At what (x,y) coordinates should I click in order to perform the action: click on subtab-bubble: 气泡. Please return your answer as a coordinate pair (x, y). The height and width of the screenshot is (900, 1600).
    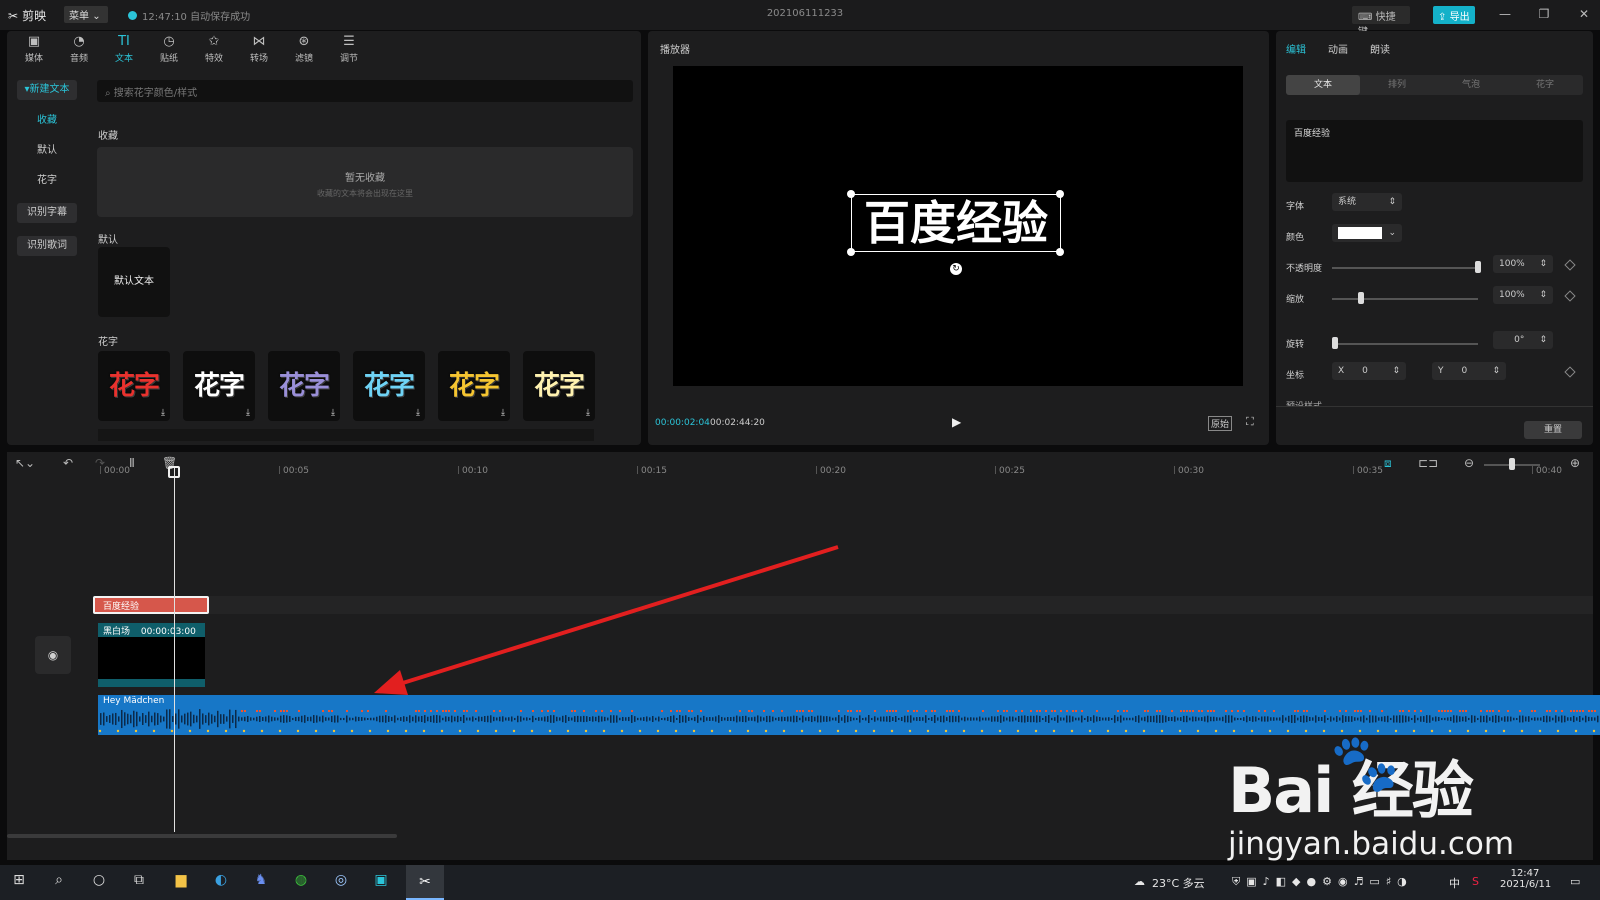
    Looking at the image, I should click on (1471, 85).